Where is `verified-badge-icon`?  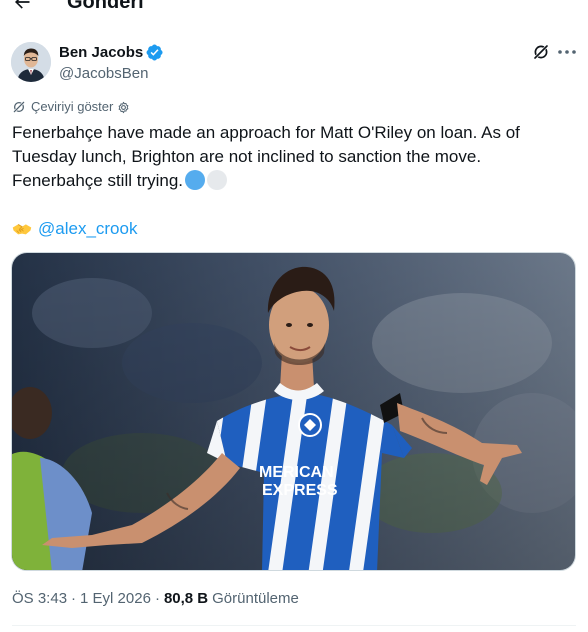 verified-badge-icon is located at coordinates (154, 52).